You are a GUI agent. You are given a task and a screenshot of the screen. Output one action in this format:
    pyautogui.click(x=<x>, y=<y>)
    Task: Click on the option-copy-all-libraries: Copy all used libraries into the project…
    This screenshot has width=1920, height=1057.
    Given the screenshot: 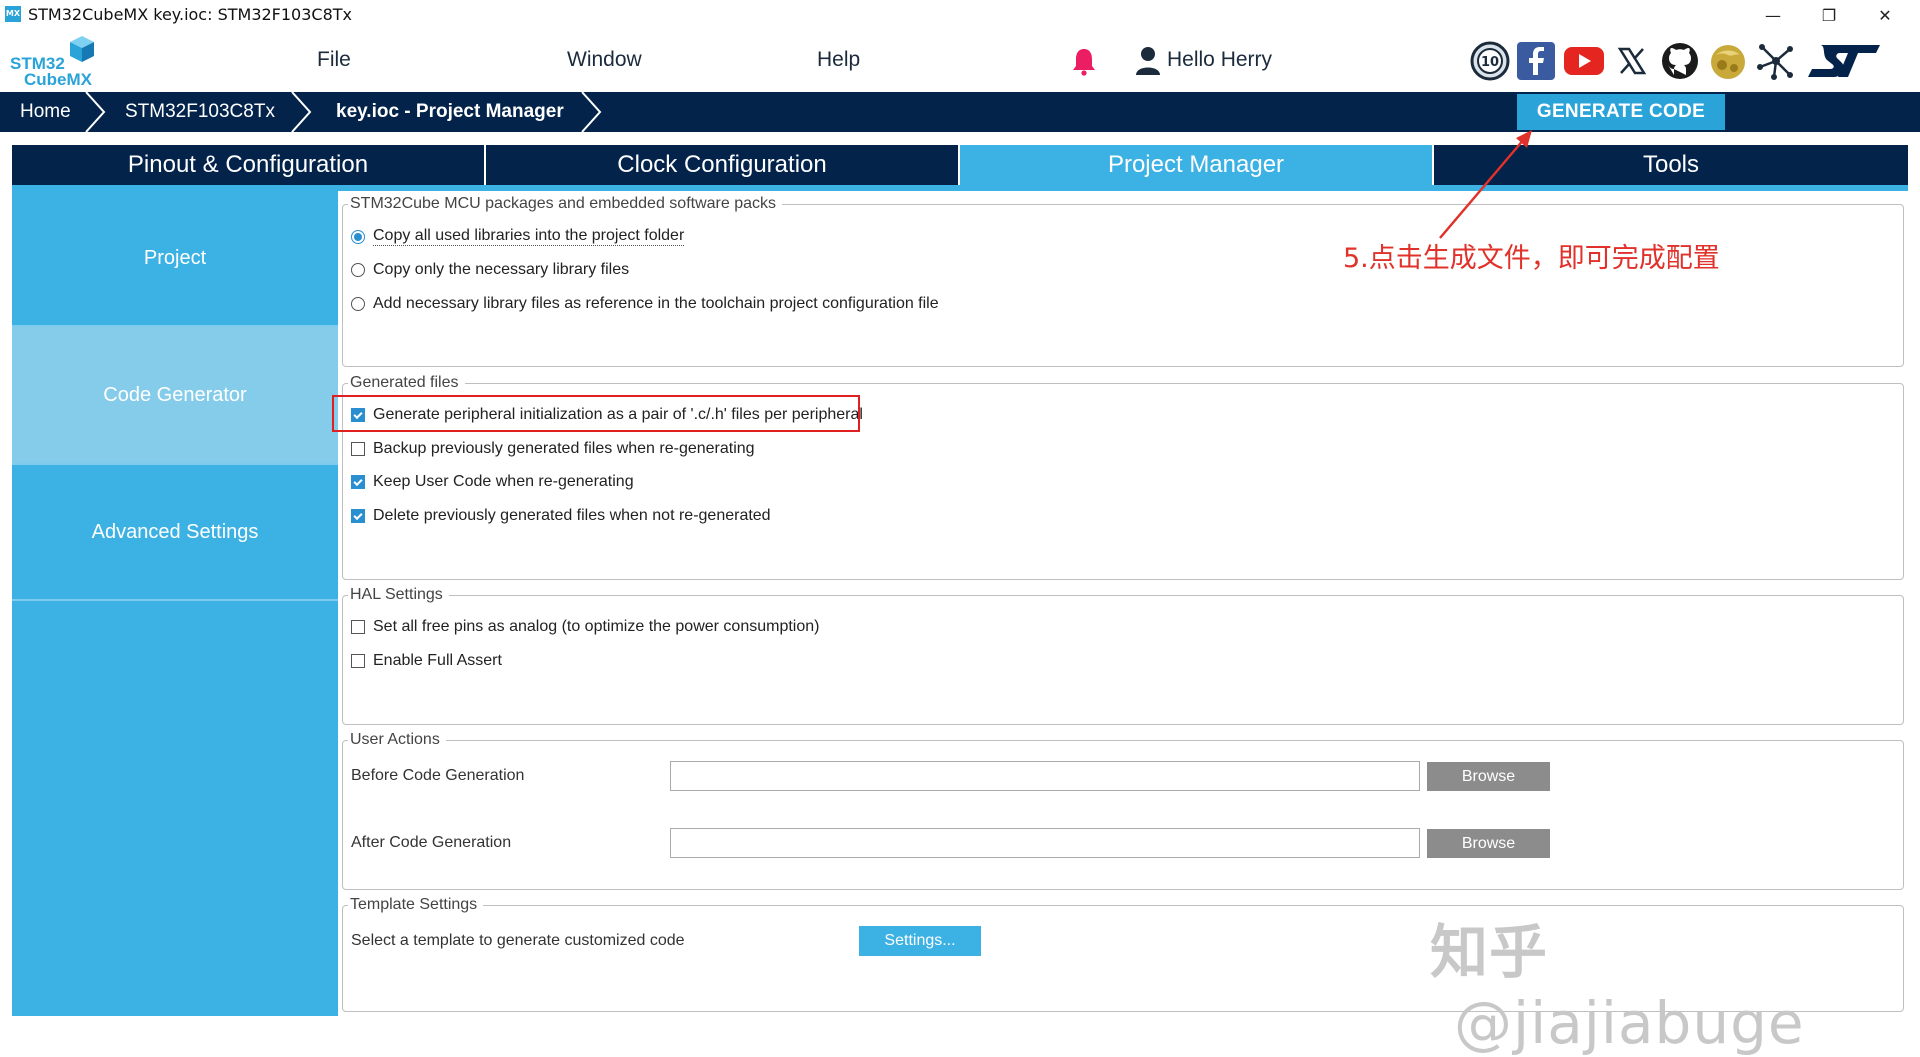 What is the action you would take?
    pyautogui.click(x=518, y=236)
    